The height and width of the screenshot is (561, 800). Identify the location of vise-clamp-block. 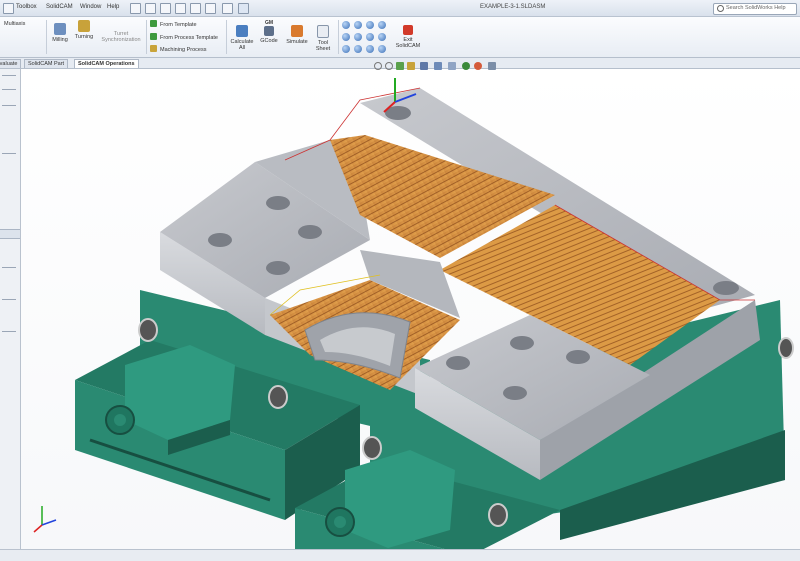
(400, 499).